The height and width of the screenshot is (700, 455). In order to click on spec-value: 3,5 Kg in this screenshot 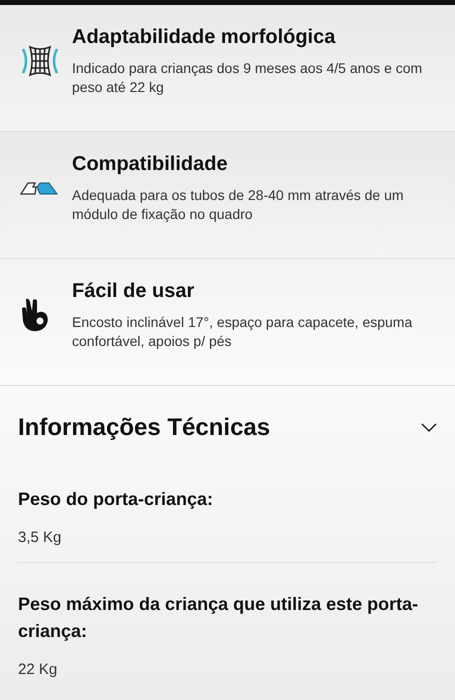, I will do `click(40, 537)`.